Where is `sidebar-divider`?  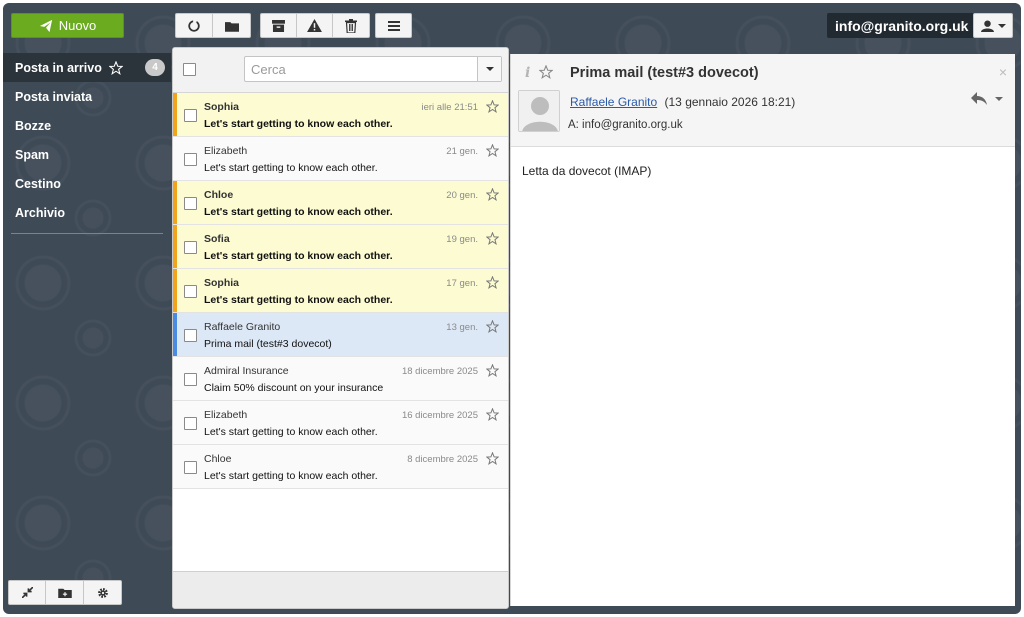
sidebar-divider is located at coordinates (87, 233).